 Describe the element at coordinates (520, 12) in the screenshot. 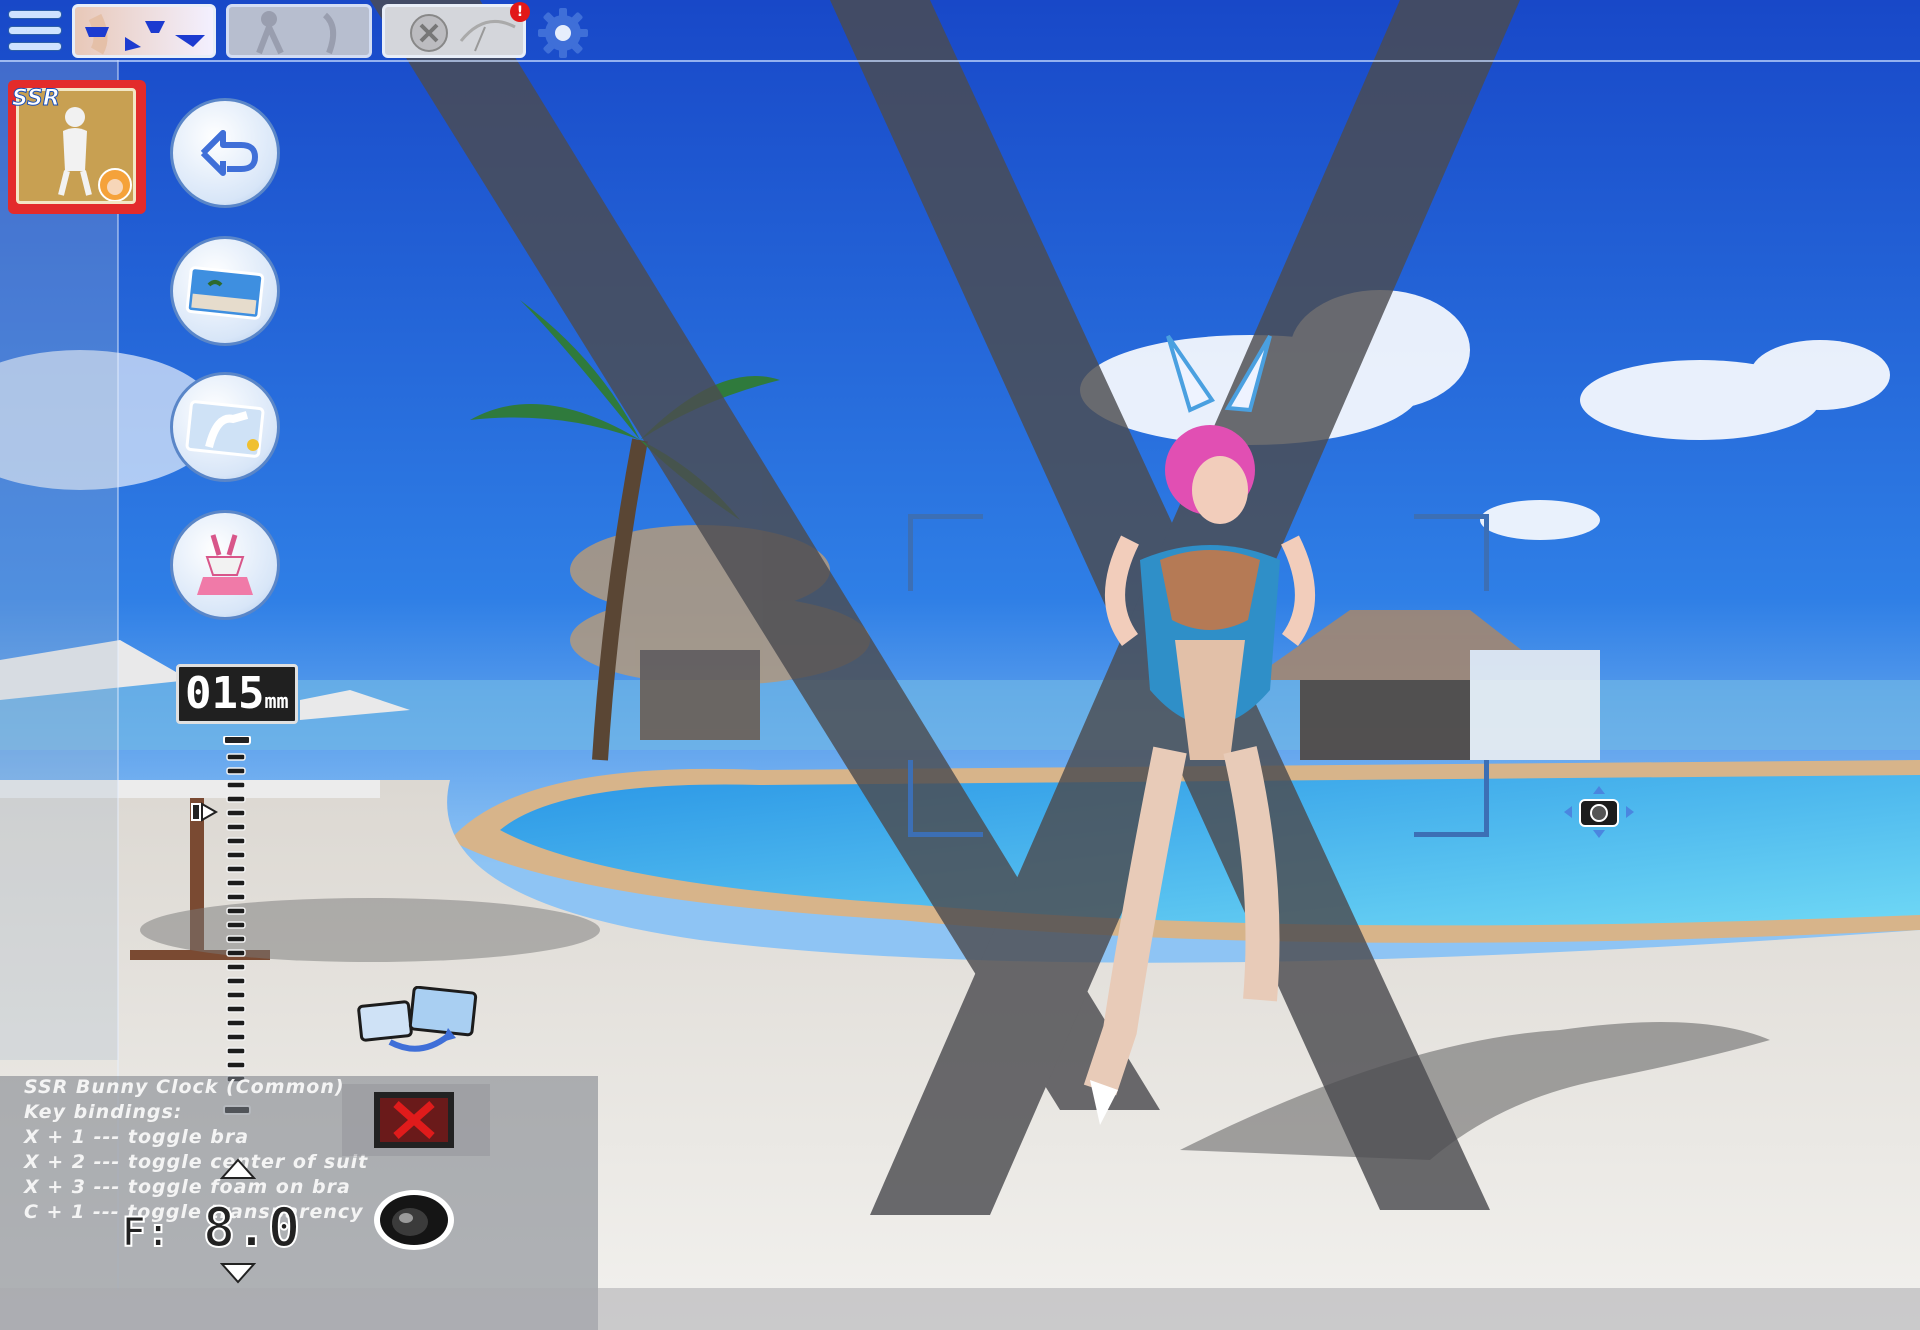

I see `notification-badge: !` at that location.